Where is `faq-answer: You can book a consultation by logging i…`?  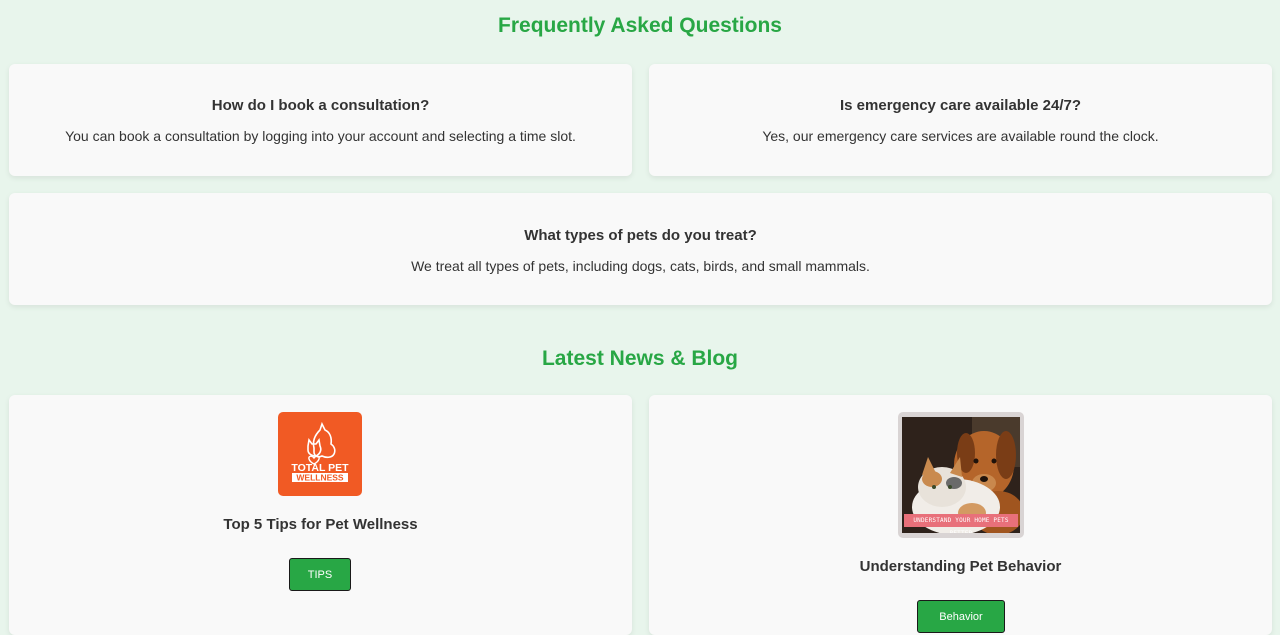 faq-answer: You can book a consultation by logging i… is located at coordinates (320, 136).